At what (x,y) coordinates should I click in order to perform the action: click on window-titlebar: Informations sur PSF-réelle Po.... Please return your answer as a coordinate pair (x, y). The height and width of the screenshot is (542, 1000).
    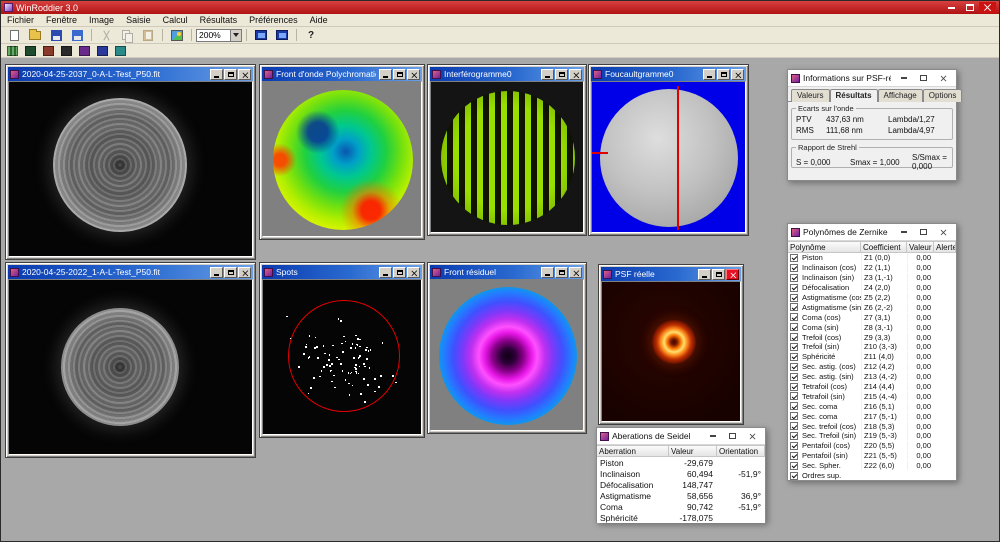
    Looking at the image, I should click on (872, 78).